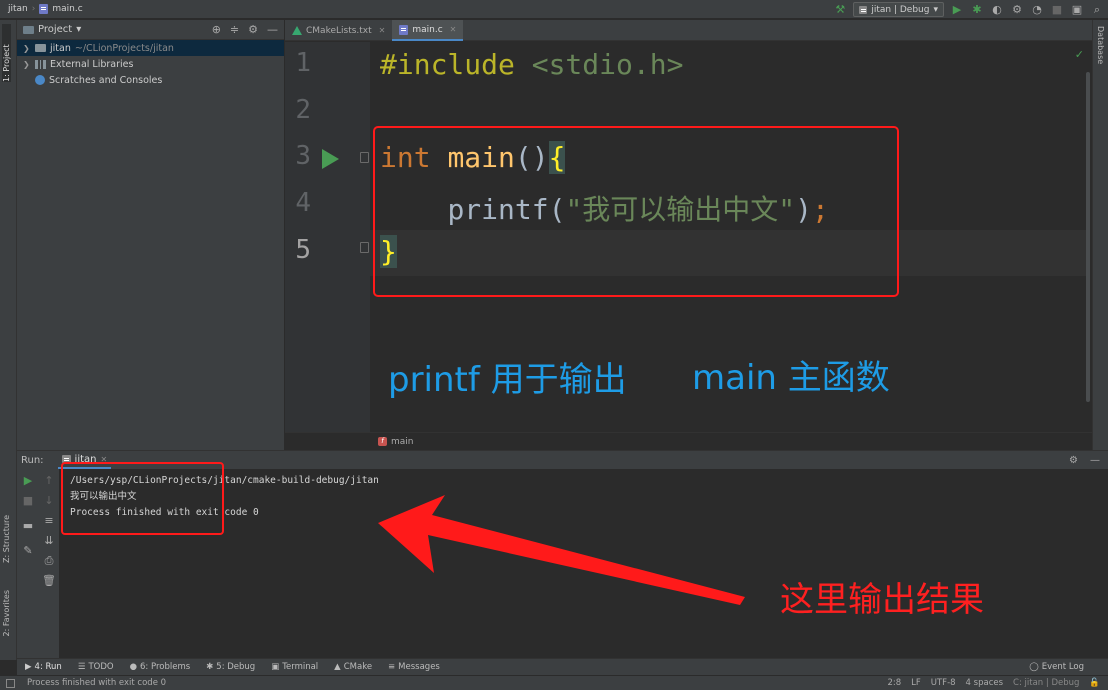  I want to click on messages-tool-button: ≡ Messages, so click(414, 667).